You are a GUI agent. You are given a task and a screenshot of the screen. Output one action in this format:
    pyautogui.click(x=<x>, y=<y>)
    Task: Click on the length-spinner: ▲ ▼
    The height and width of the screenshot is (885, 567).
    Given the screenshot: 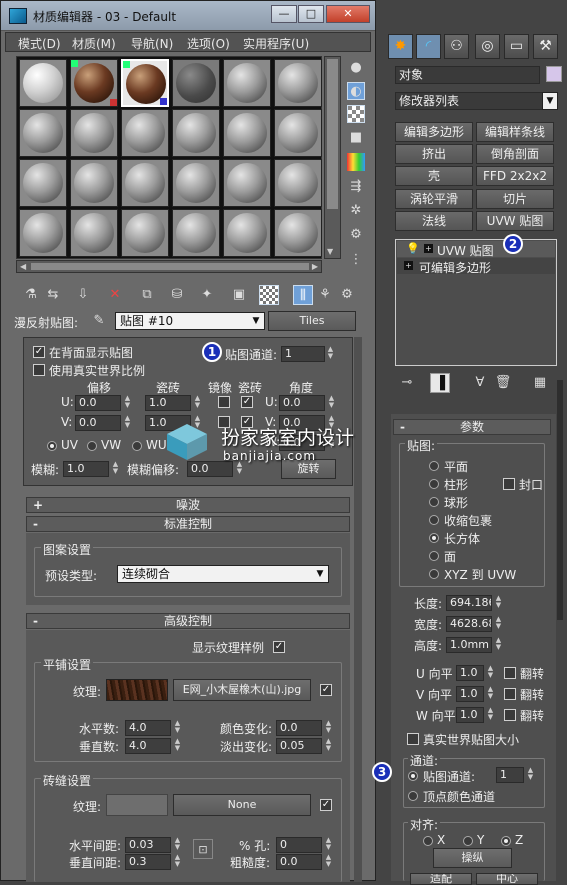 What is the action you would take?
    pyautogui.click(x=498, y=603)
    